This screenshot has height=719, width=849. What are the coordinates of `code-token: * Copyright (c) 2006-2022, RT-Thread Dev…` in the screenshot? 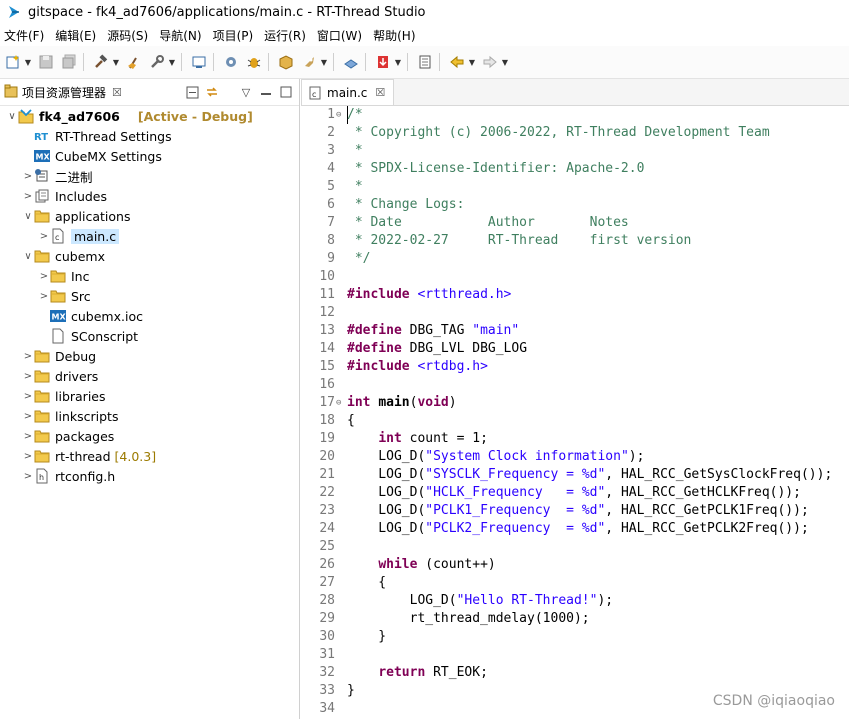 It's located at (558, 132).